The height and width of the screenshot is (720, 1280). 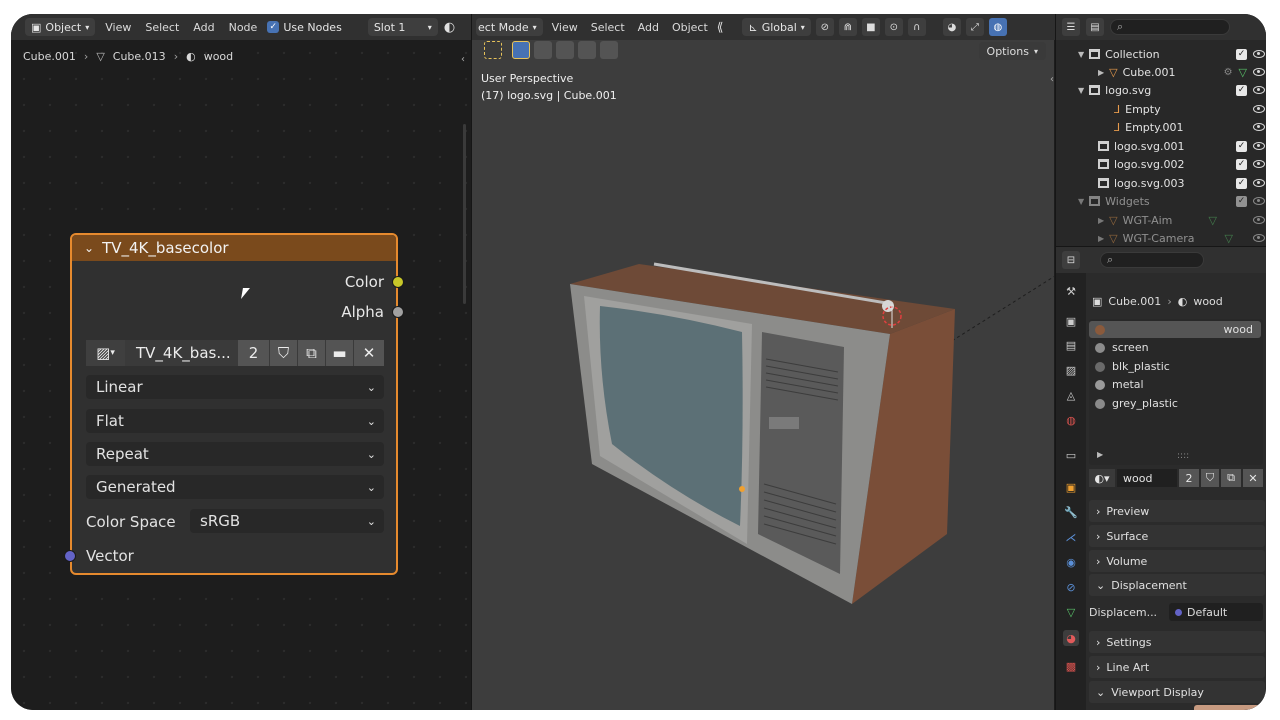 I want to click on tool-tab-icon: ⚒, so click(x=1071, y=291).